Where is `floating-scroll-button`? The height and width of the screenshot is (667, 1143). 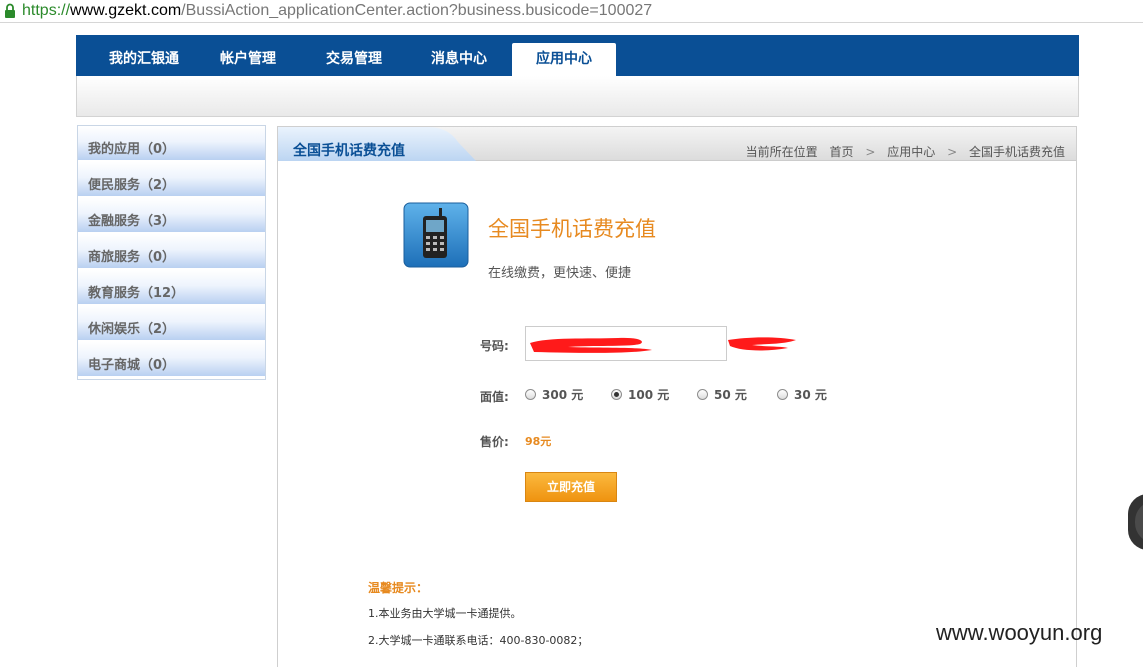
floating-scroll-button is located at coordinates (1135, 522).